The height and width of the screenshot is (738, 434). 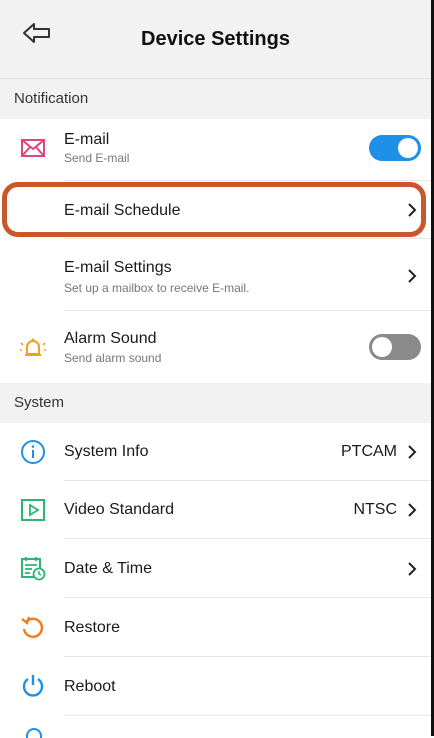 What do you see at coordinates (215, 452) in the screenshot?
I see `system-info-row: System Info PTCAM` at bounding box center [215, 452].